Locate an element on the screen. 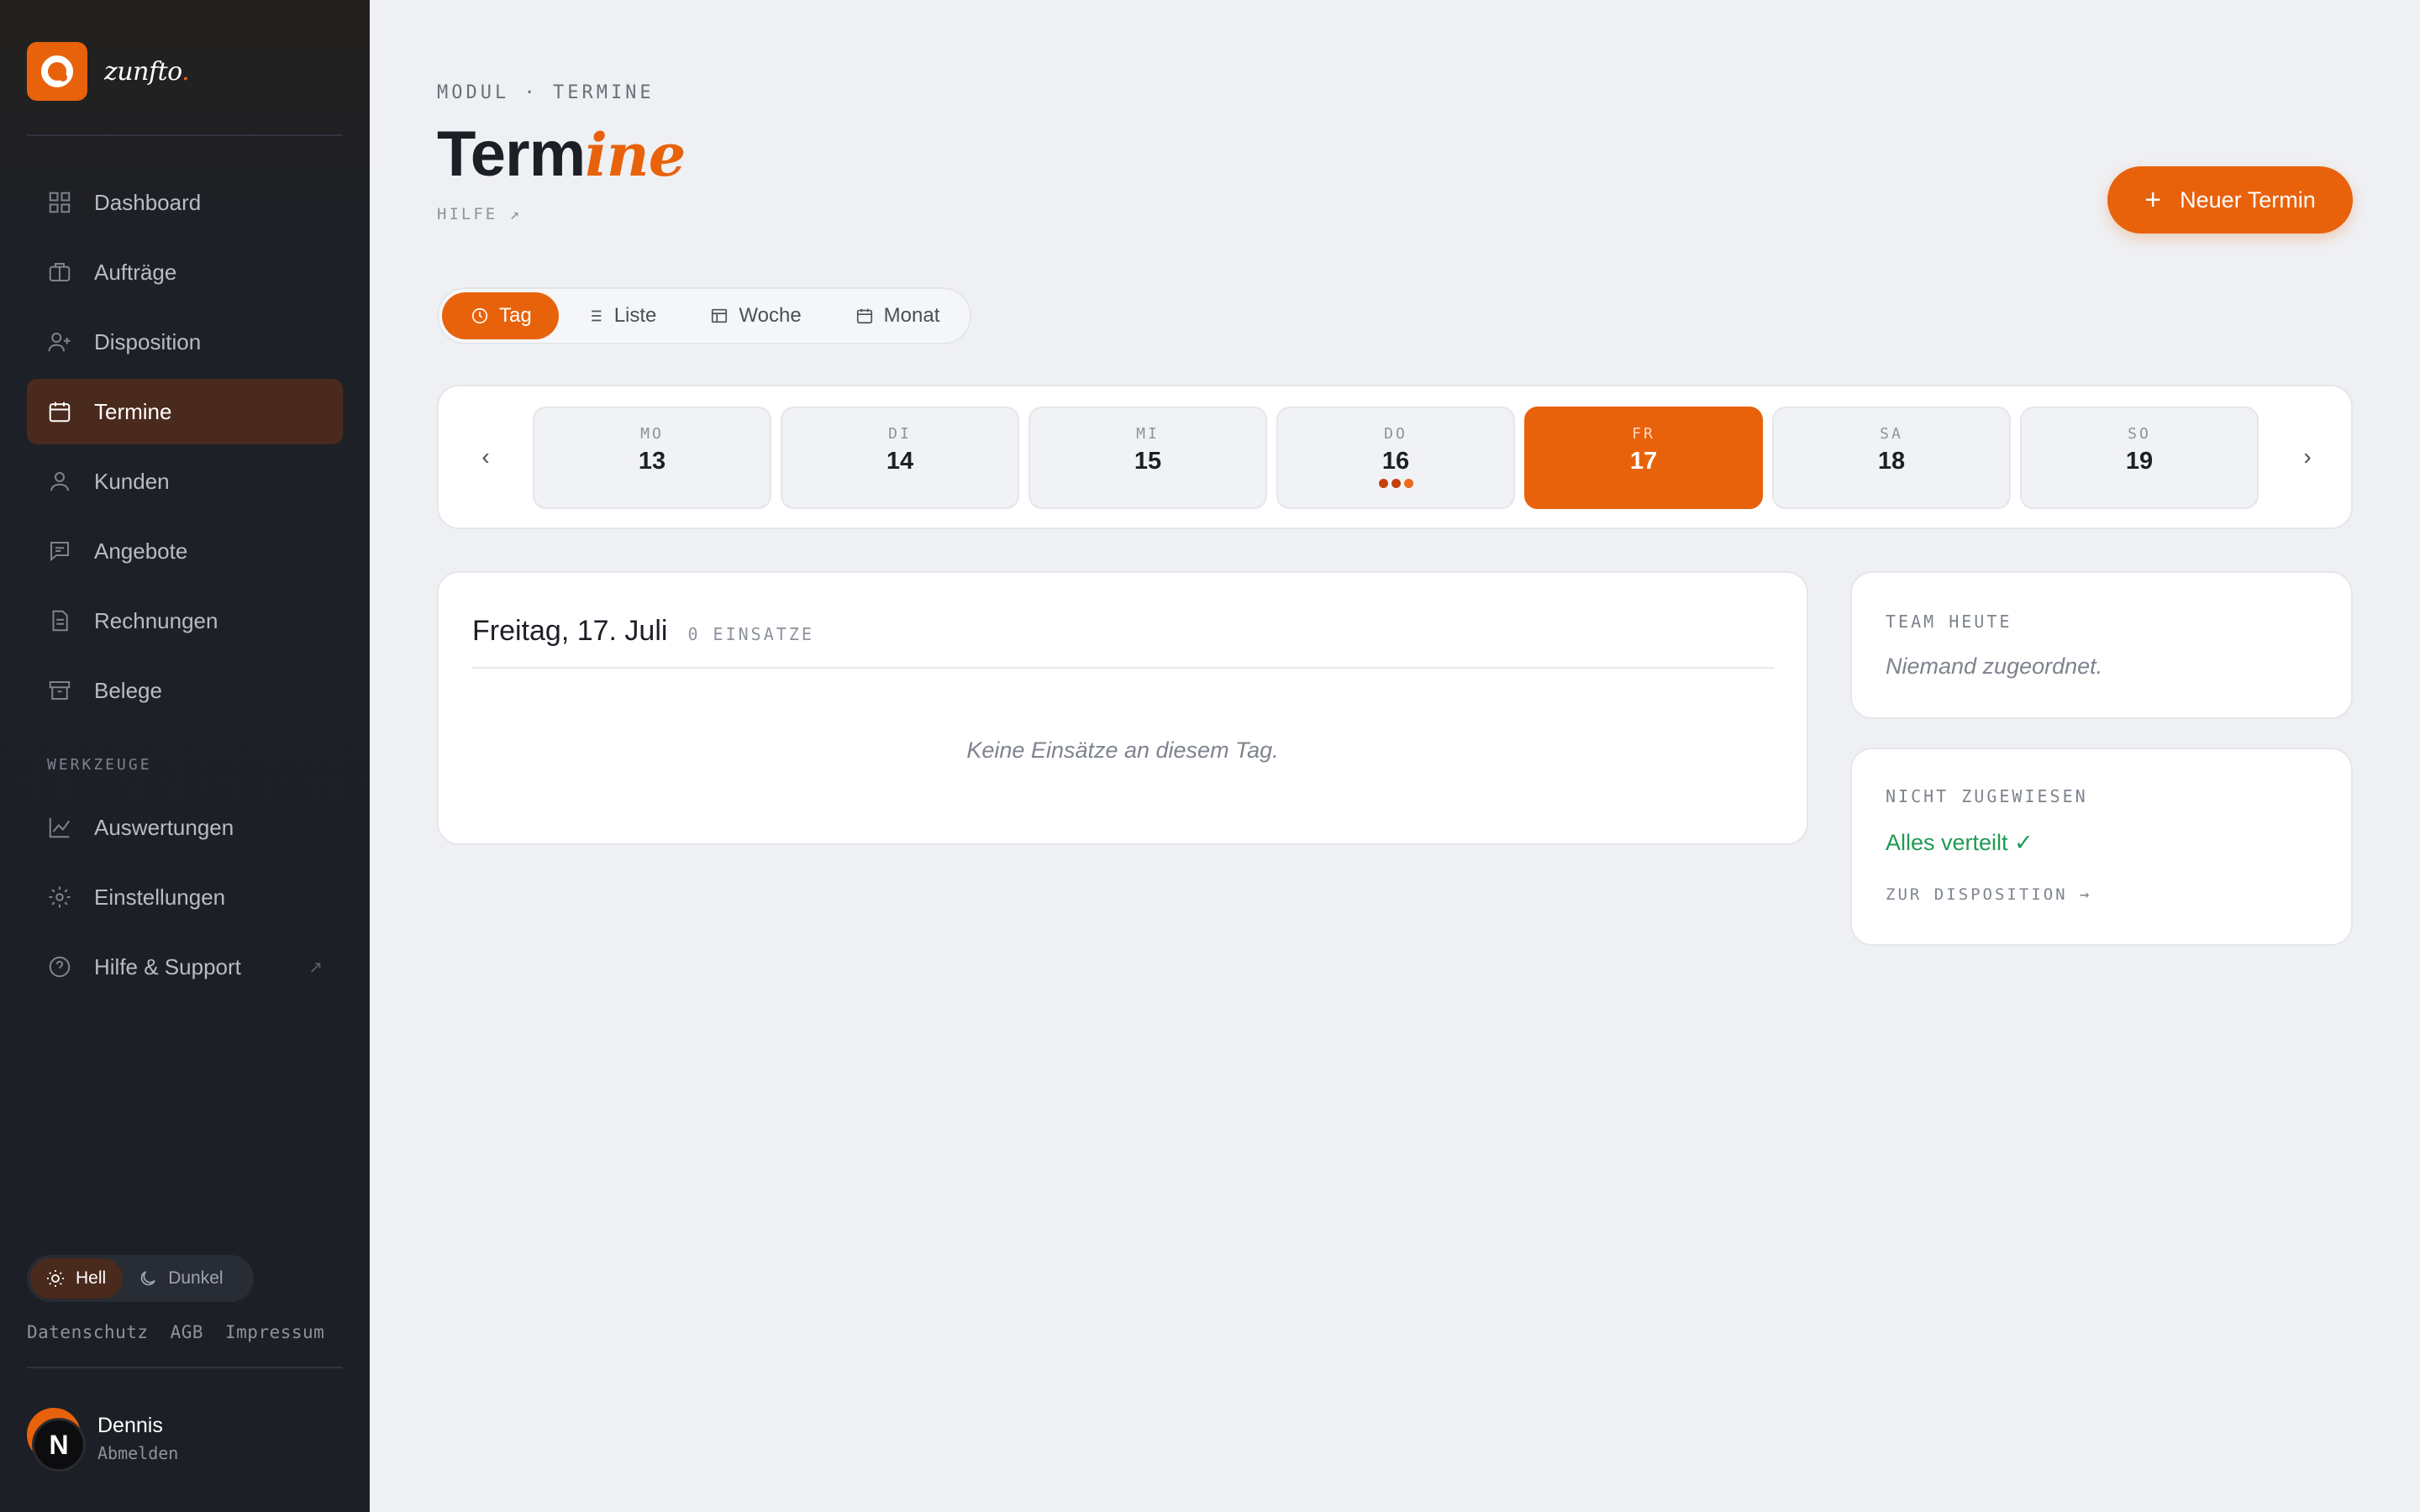 This screenshot has width=2420, height=1512. next-week-button: › is located at coordinates (2307, 457).